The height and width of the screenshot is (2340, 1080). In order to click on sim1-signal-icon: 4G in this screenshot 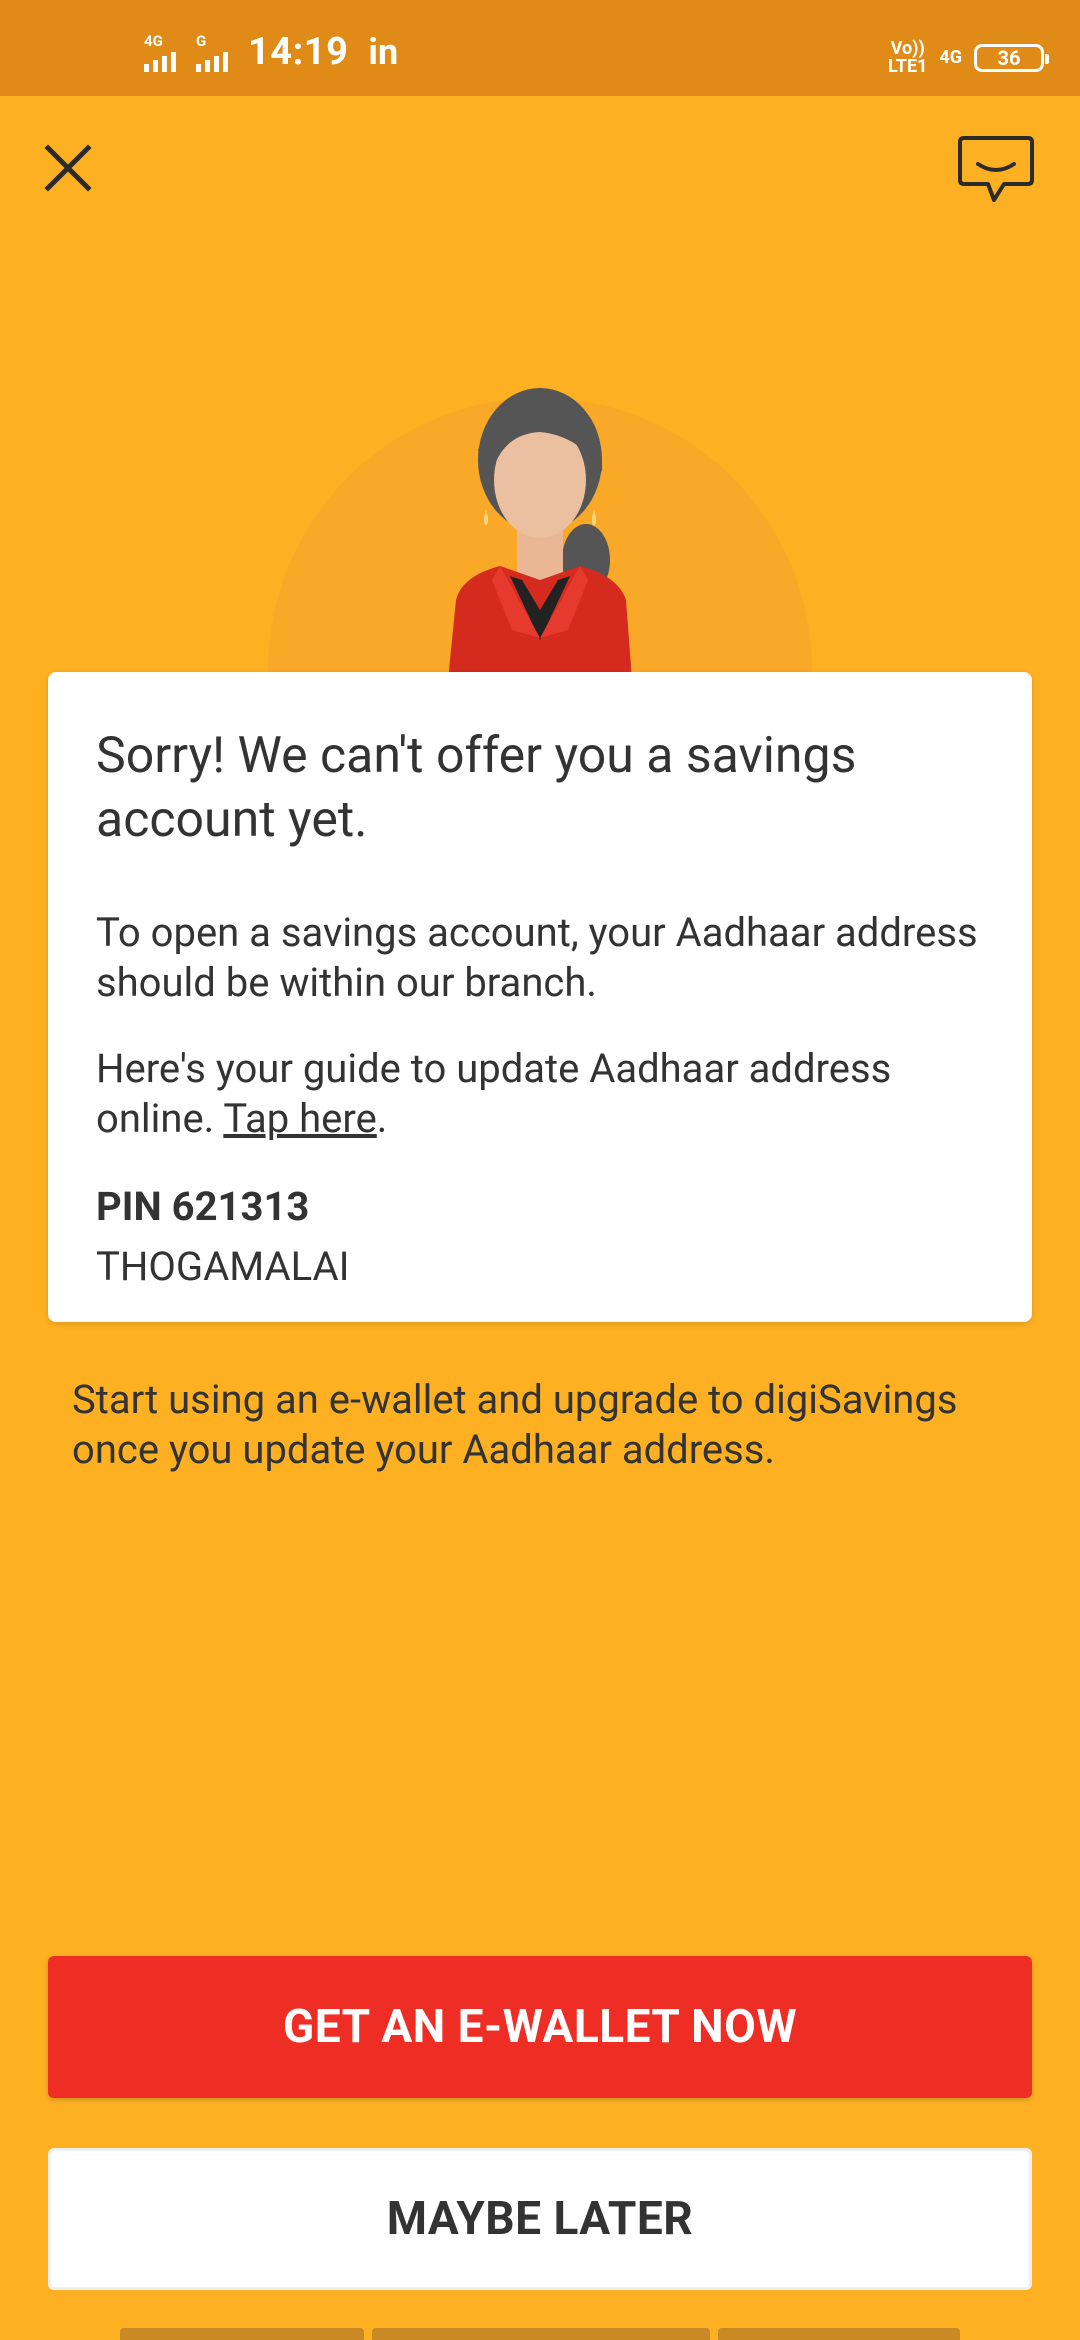, I will do `click(163, 54)`.